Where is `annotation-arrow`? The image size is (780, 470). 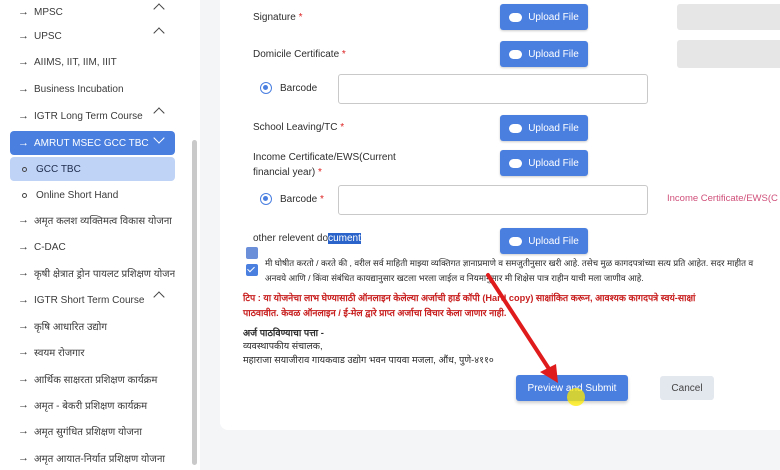 annotation-arrow is located at coordinates (522, 328).